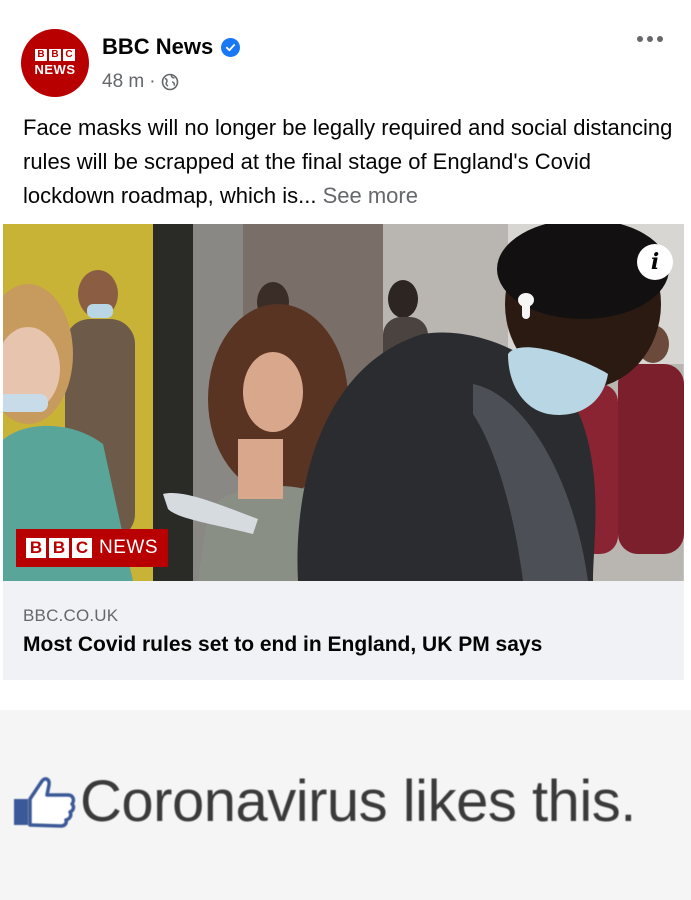 This screenshot has width=691, height=900. What do you see at coordinates (358, 801) in the screenshot?
I see `caption-text: Coronavirus likes this.` at bounding box center [358, 801].